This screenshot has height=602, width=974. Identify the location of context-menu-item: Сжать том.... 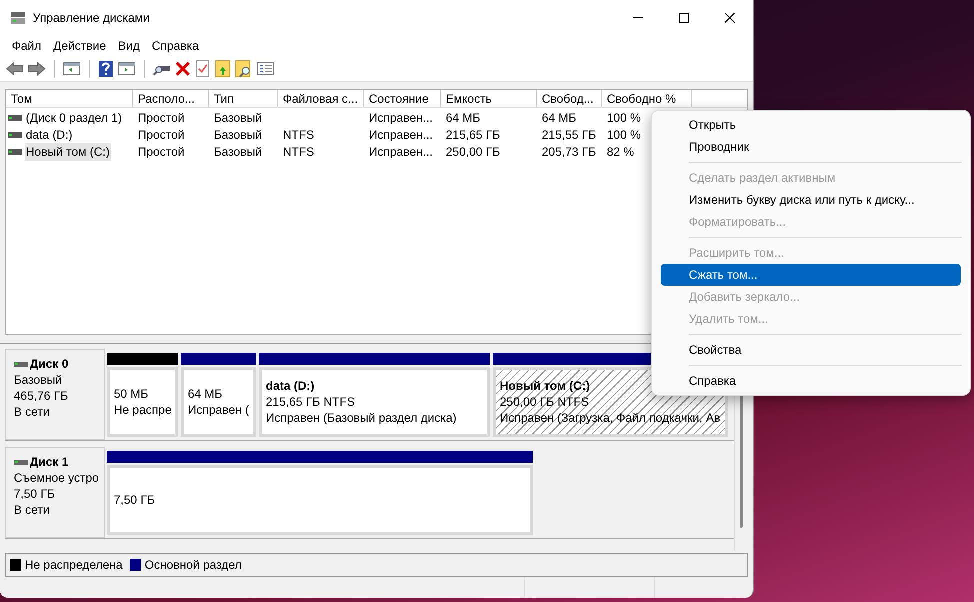
(811, 275).